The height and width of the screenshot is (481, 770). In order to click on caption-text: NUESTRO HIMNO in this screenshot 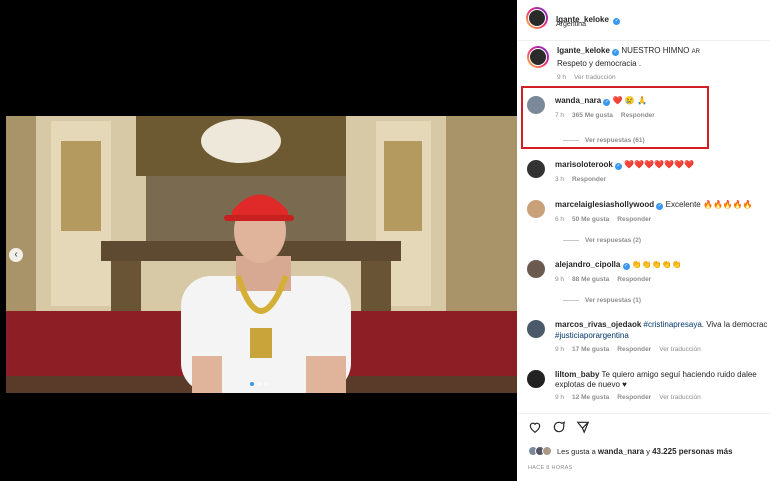, I will do `click(655, 50)`.